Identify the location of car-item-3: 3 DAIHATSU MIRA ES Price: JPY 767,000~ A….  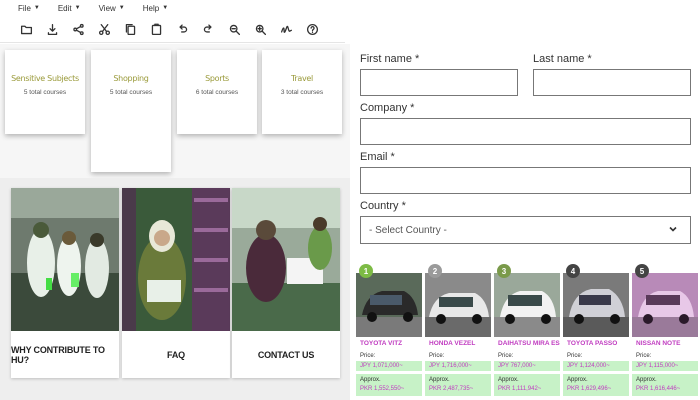
(527, 330).